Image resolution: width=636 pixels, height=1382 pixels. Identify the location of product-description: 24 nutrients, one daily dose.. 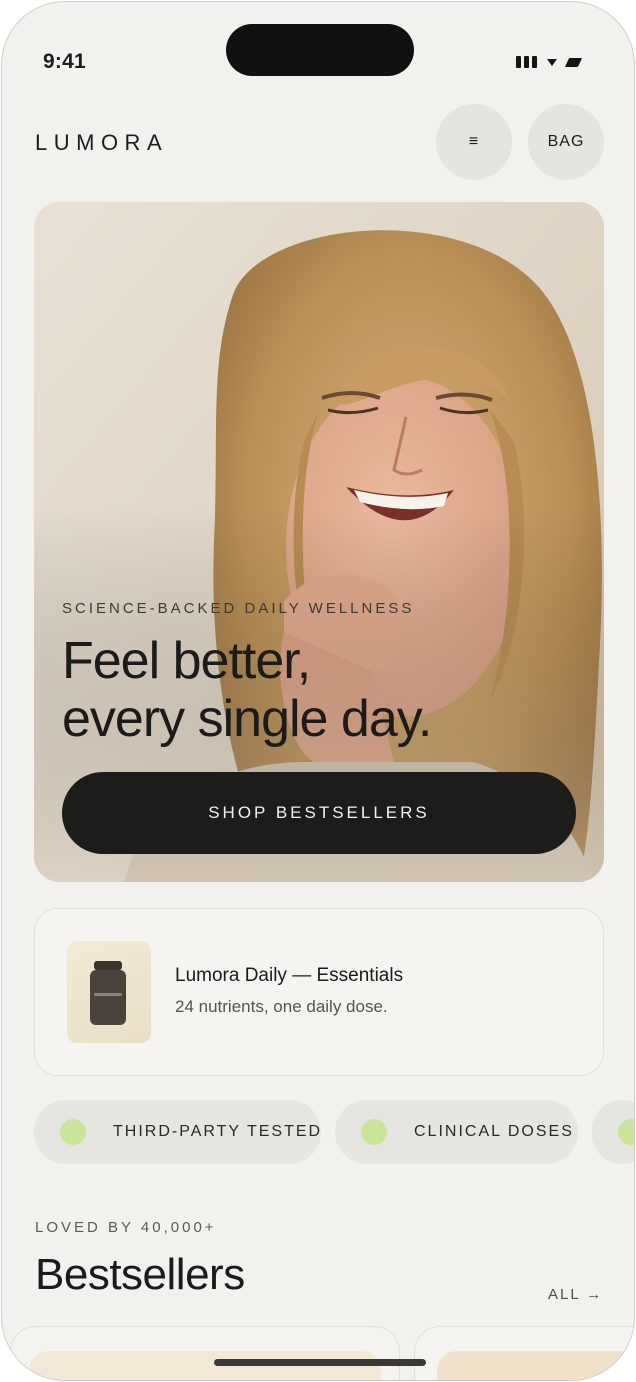
(281, 1006).